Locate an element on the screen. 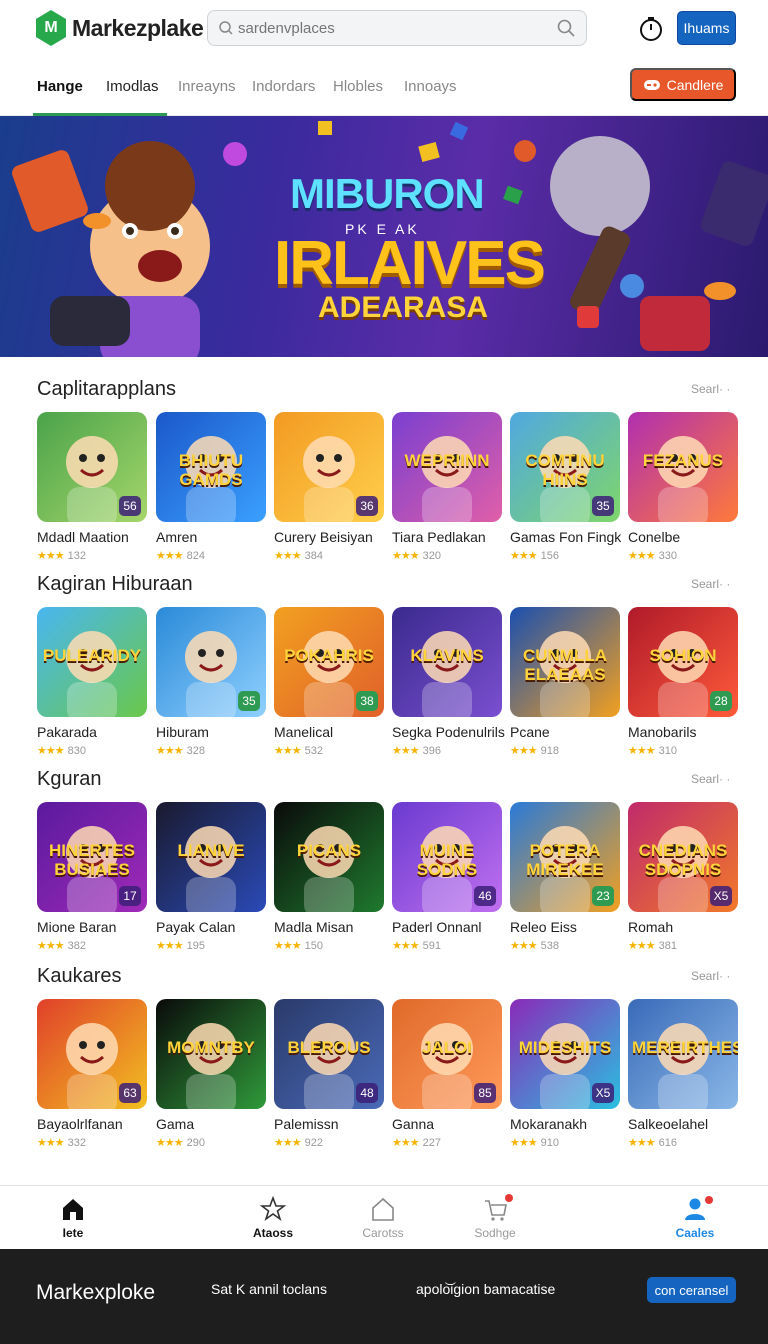 The image size is (768, 1344). app-card: MOMNTBY Gama ★★★ 290 is located at coordinates (211, 1079).